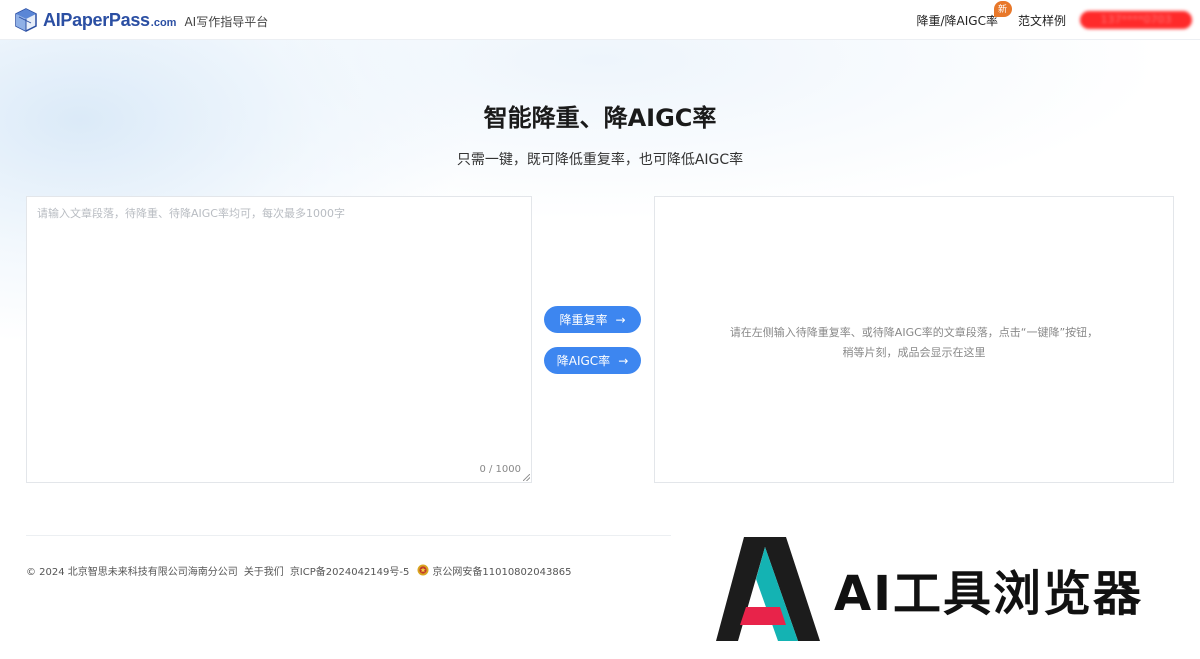 The width and height of the screenshot is (1200, 659). I want to click on watermark-text: AI工具浏览器, so click(989, 594).